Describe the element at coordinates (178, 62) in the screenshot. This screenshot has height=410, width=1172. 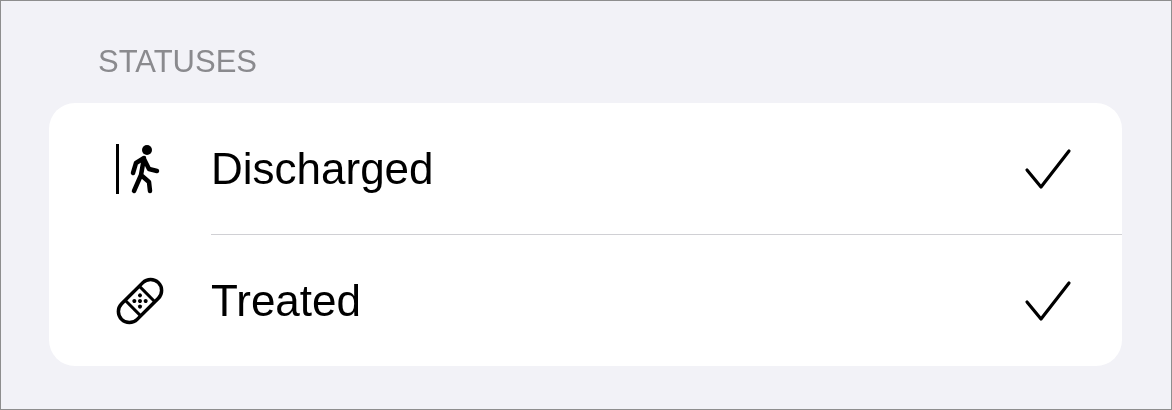
I see `section-header: STATUSES` at that location.